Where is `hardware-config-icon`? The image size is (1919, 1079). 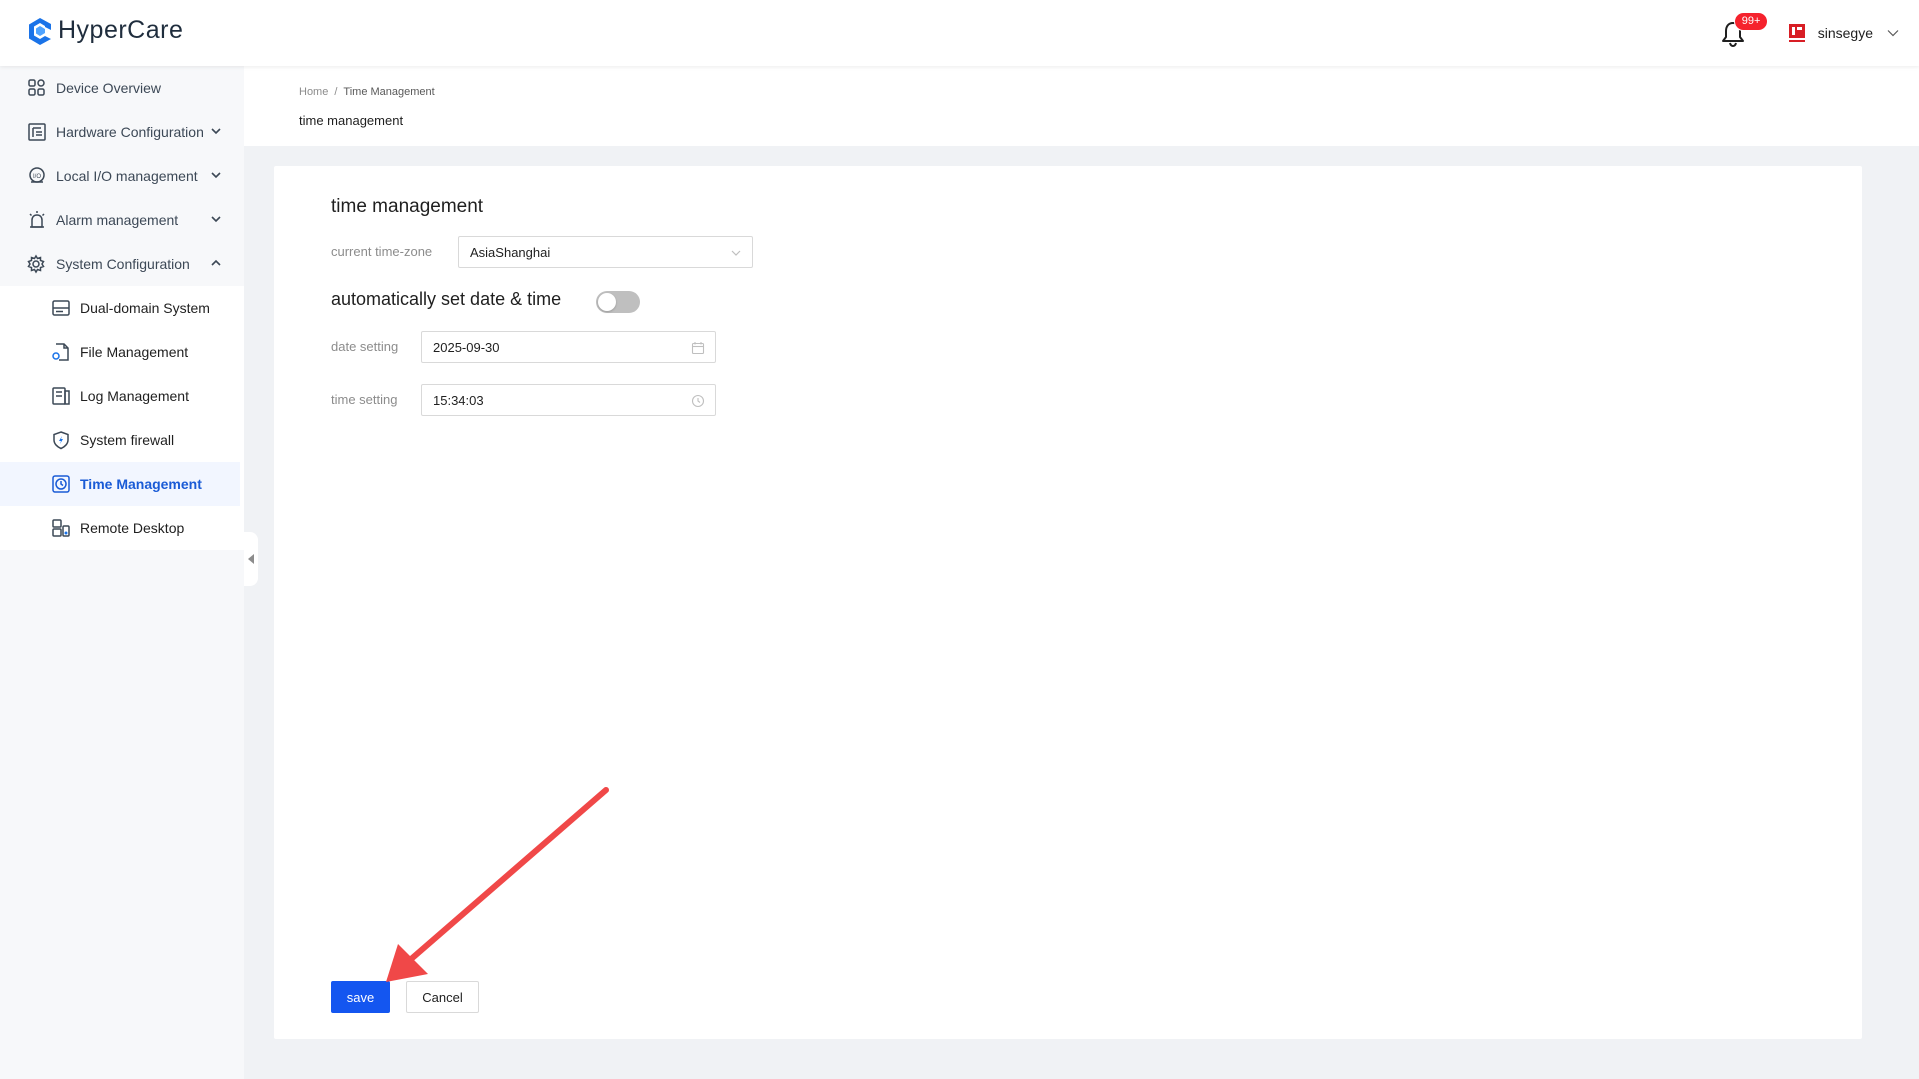
hardware-config-icon is located at coordinates (37, 132).